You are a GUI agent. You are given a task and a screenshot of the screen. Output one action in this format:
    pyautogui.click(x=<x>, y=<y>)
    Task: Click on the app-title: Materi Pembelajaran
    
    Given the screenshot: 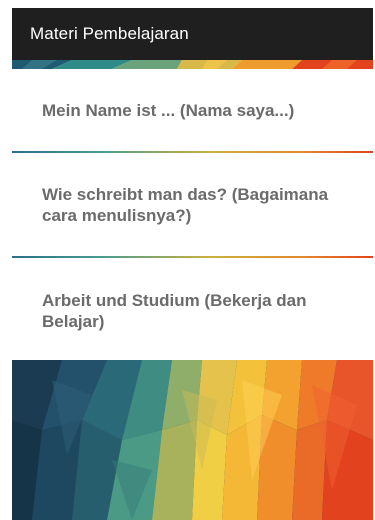 What is the action you would take?
    pyautogui.click(x=109, y=33)
    